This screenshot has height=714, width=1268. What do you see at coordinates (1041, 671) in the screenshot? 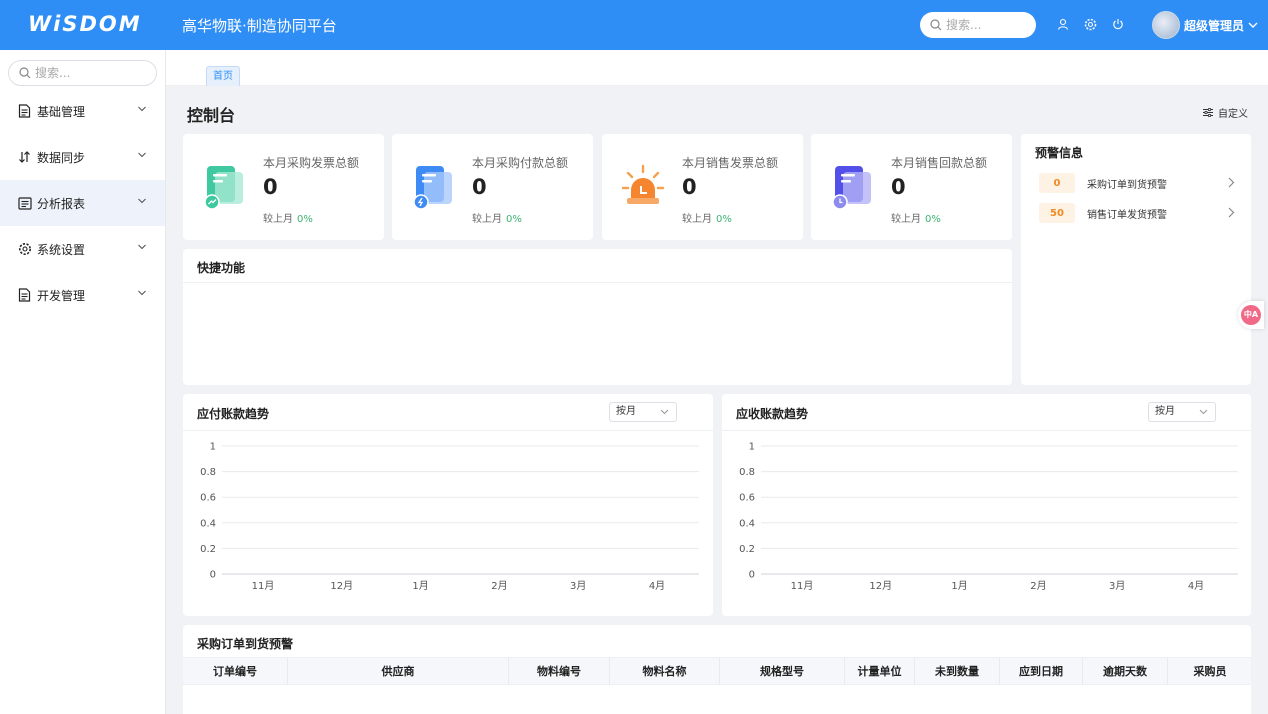
I see `column-header: 应到日期` at bounding box center [1041, 671].